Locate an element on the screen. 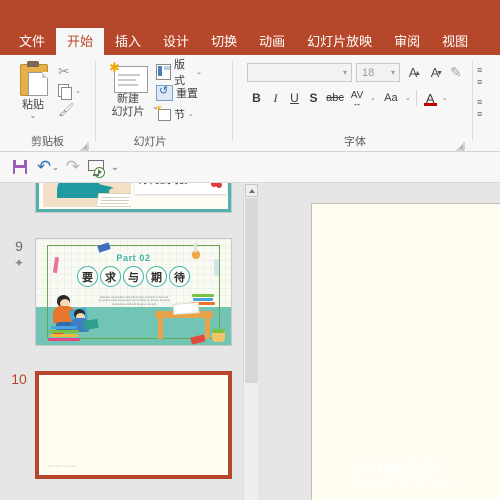 The image size is (500, 500). slide-thumbnail-8: 拒绝拖延! 向不良的习惯SAY NO is located at coordinates (133, 198).